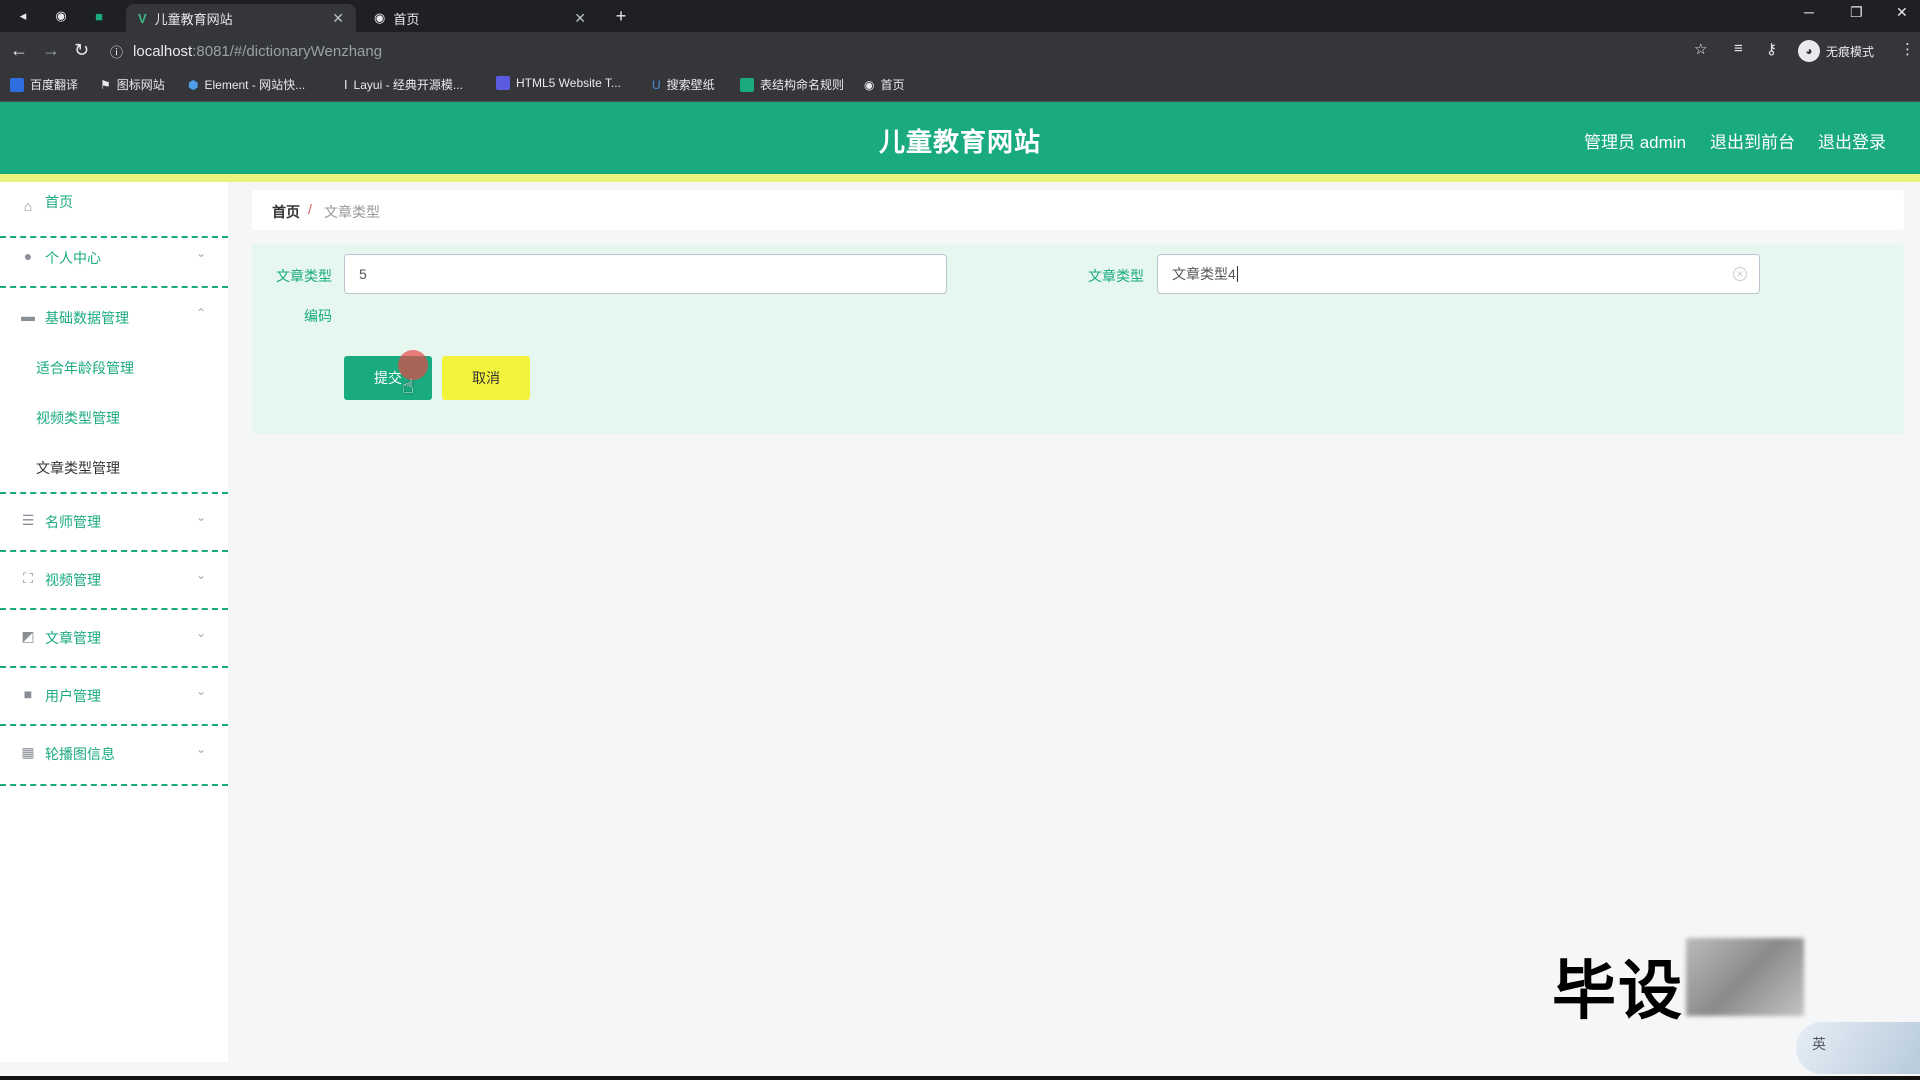  I want to click on watermark-text: 毕设, so click(1618, 991).